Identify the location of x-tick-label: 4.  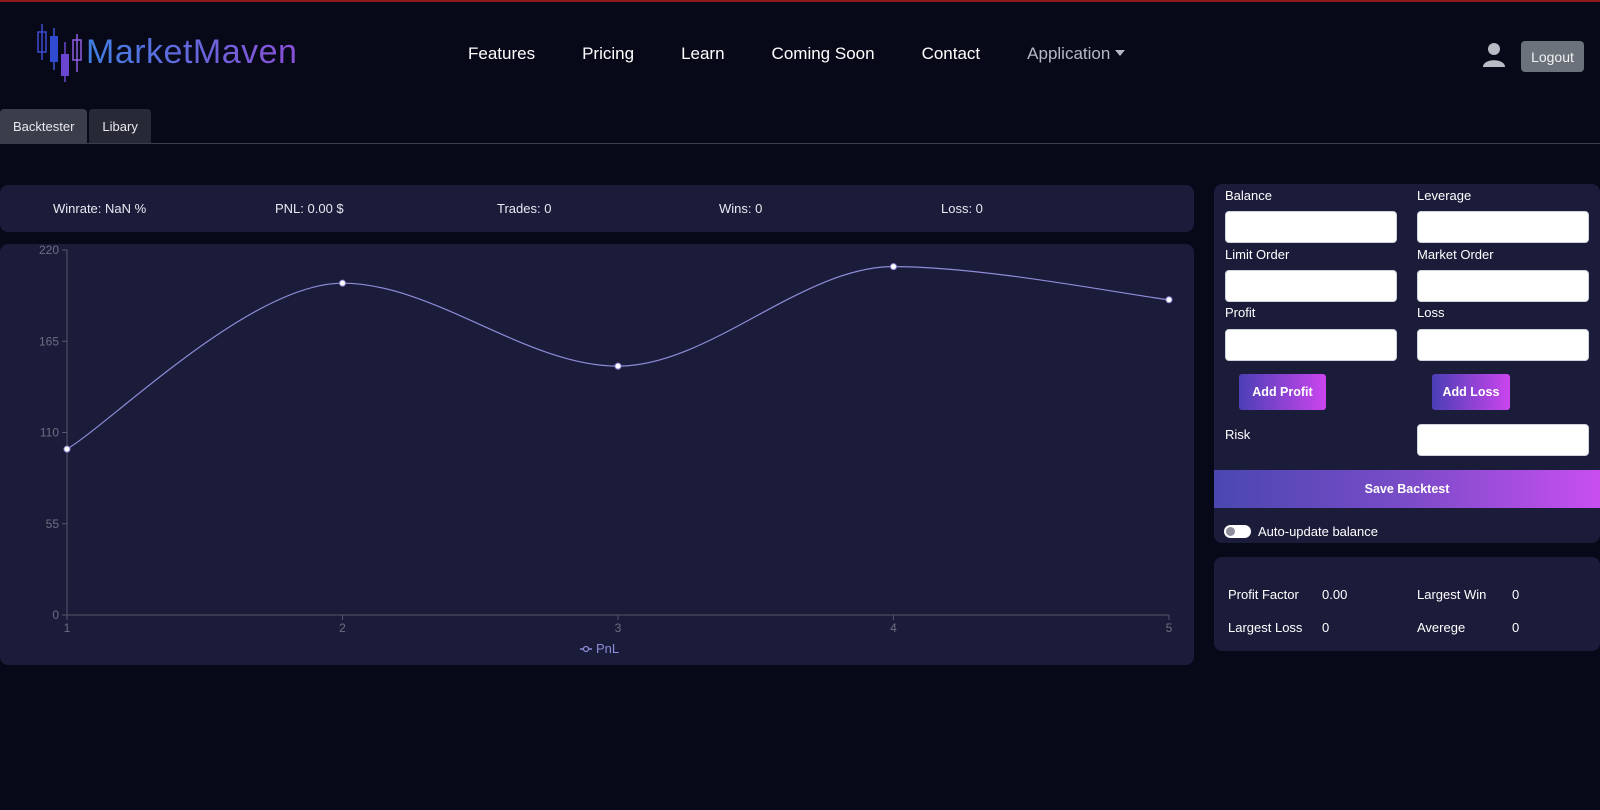
(893, 628).